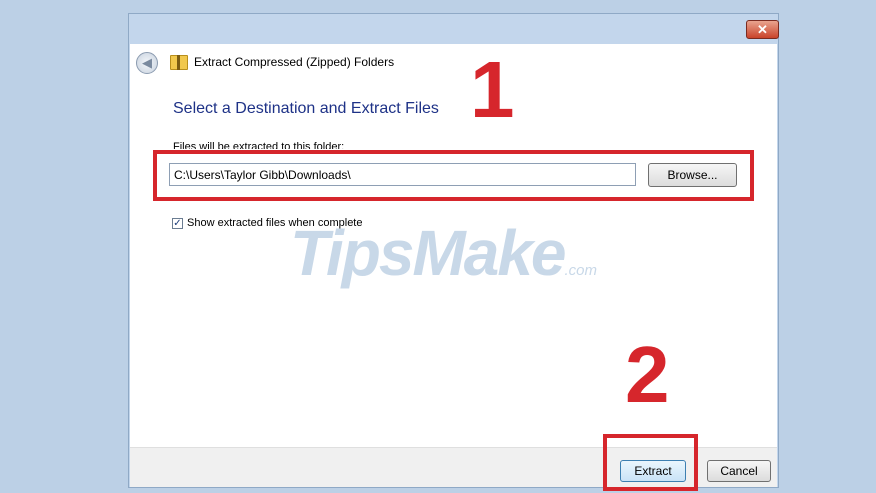 The height and width of the screenshot is (493, 876). Describe the element at coordinates (453, 59) in the screenshot. I see `dialog-header: ◀ Extract Compressed (Zipped) Folders` at that location.